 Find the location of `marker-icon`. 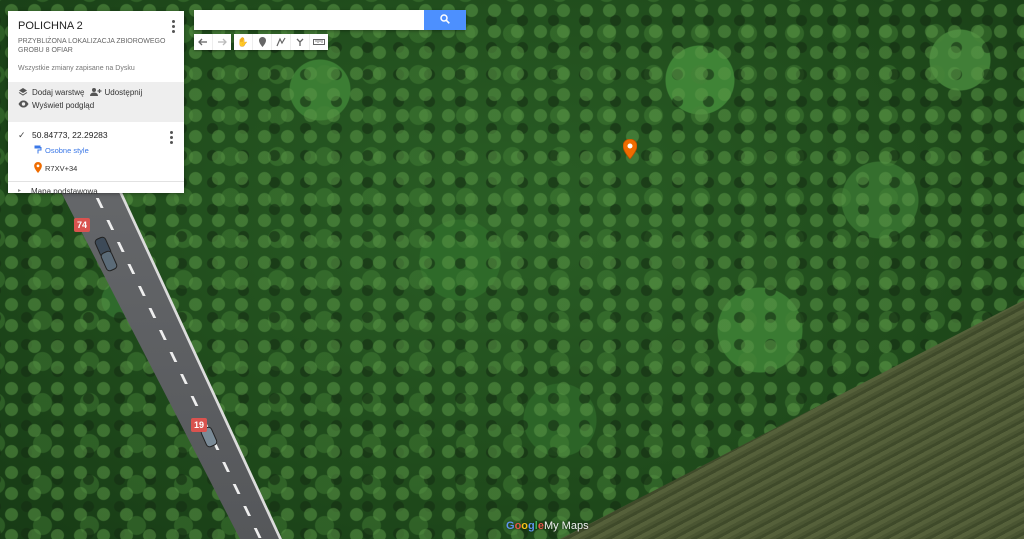

marker-icon is located at coordinates (262, 42).